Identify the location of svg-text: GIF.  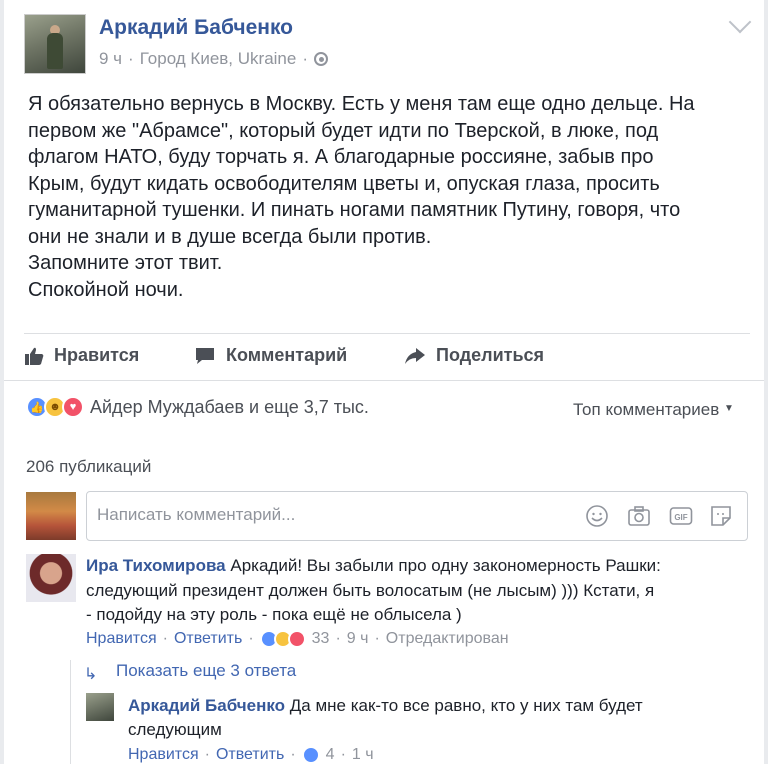
(680, 517).